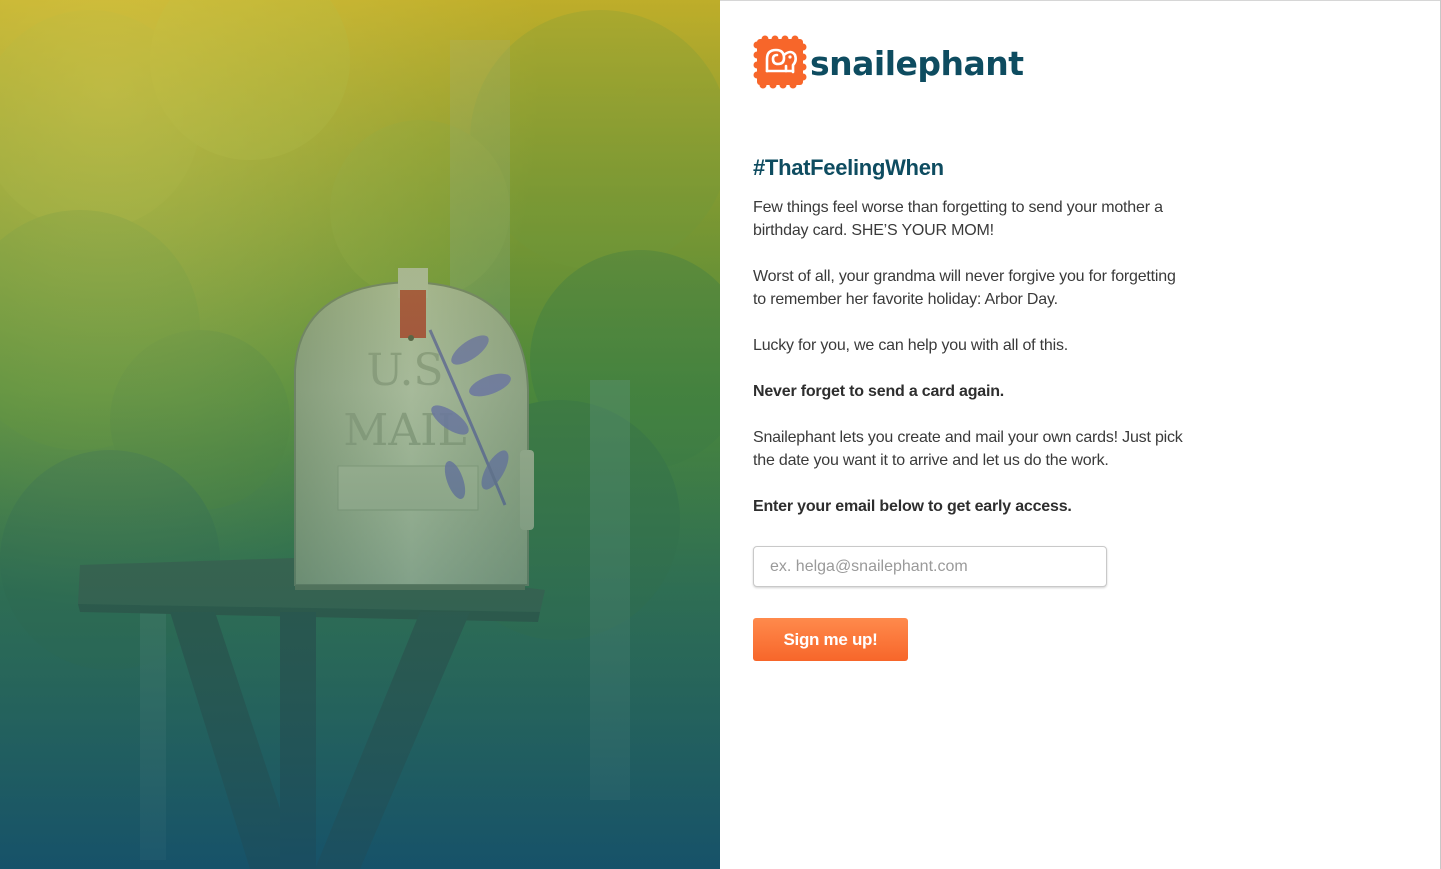 The image size is (1441, 869). I want to click on page-headline: #ThatFeelingWhen, so click(848, 167).